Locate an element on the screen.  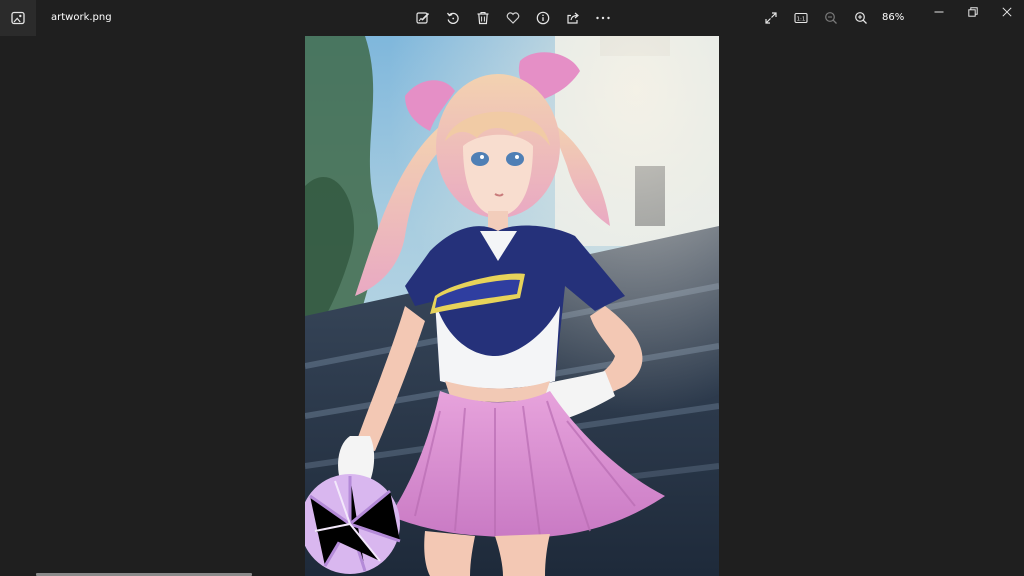
fullscreen-button is located at coordinates (771, 18).